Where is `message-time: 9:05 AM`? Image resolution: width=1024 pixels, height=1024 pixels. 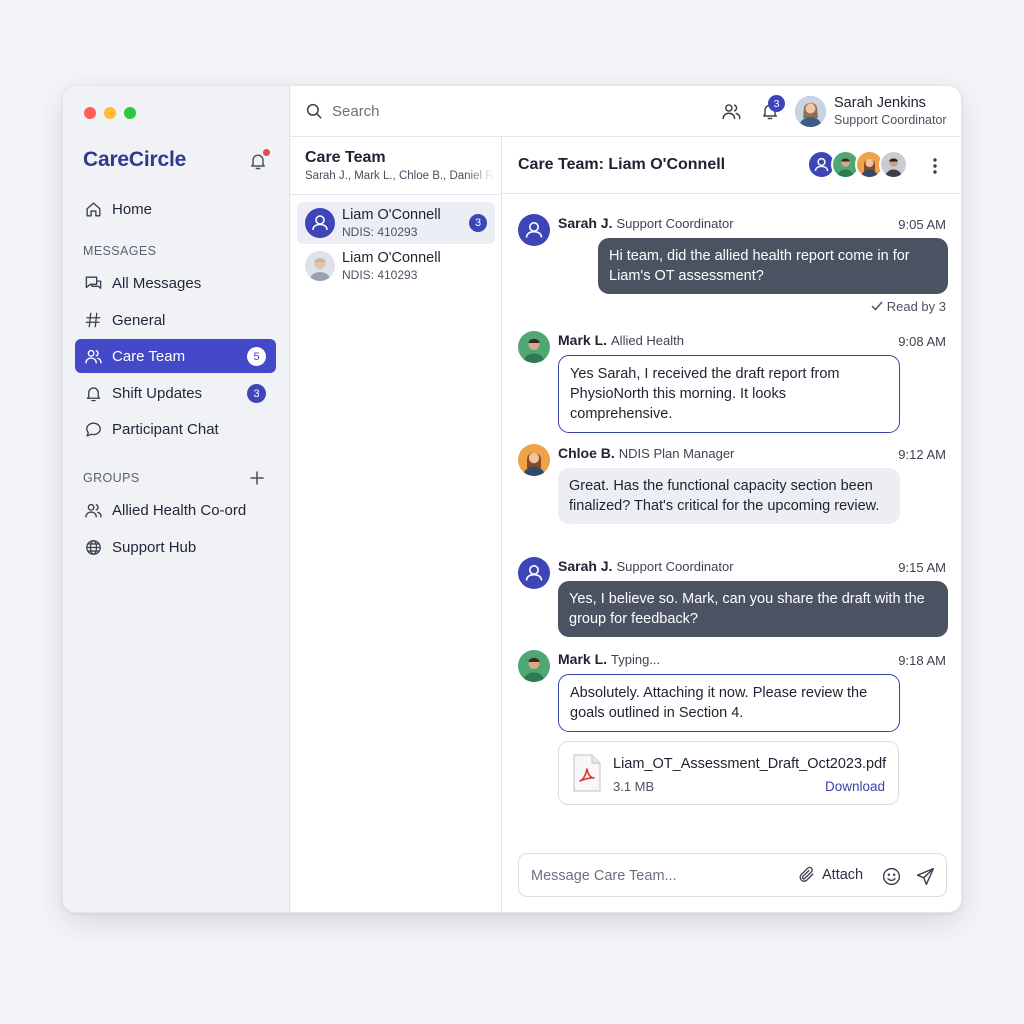
message-time: 9:05 AM is located at coordinates (922, 224).